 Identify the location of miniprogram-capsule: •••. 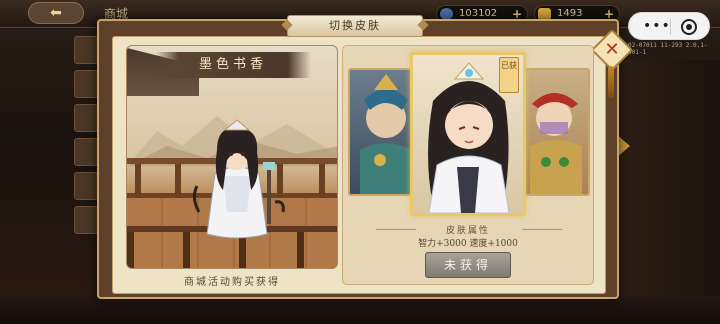
(669, 26).